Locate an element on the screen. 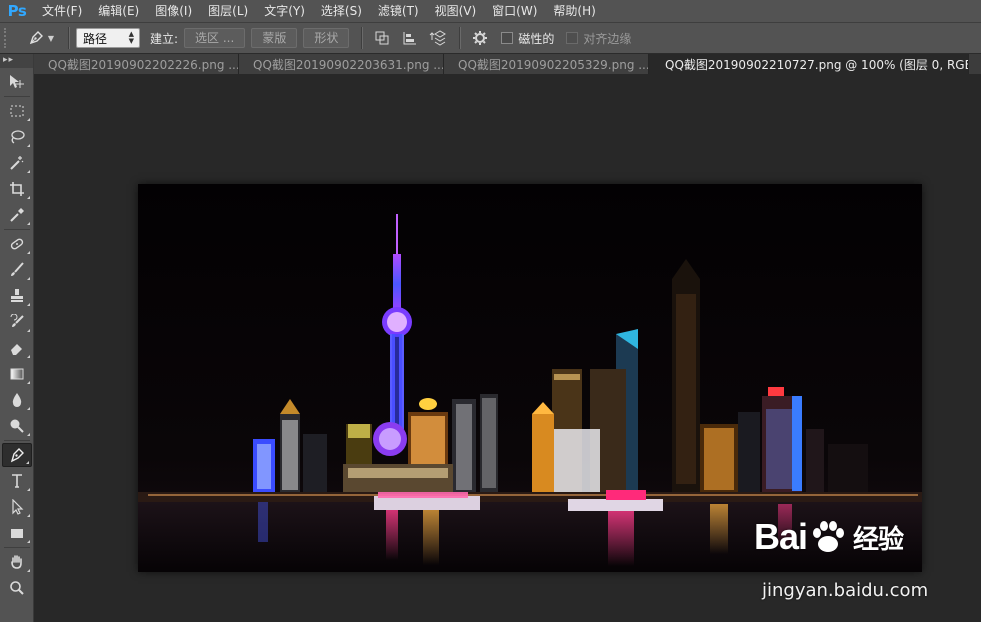 Image resolution: width=981 pixels, height=622 pixels. marquee-icon is located at coordinates (16, 111).